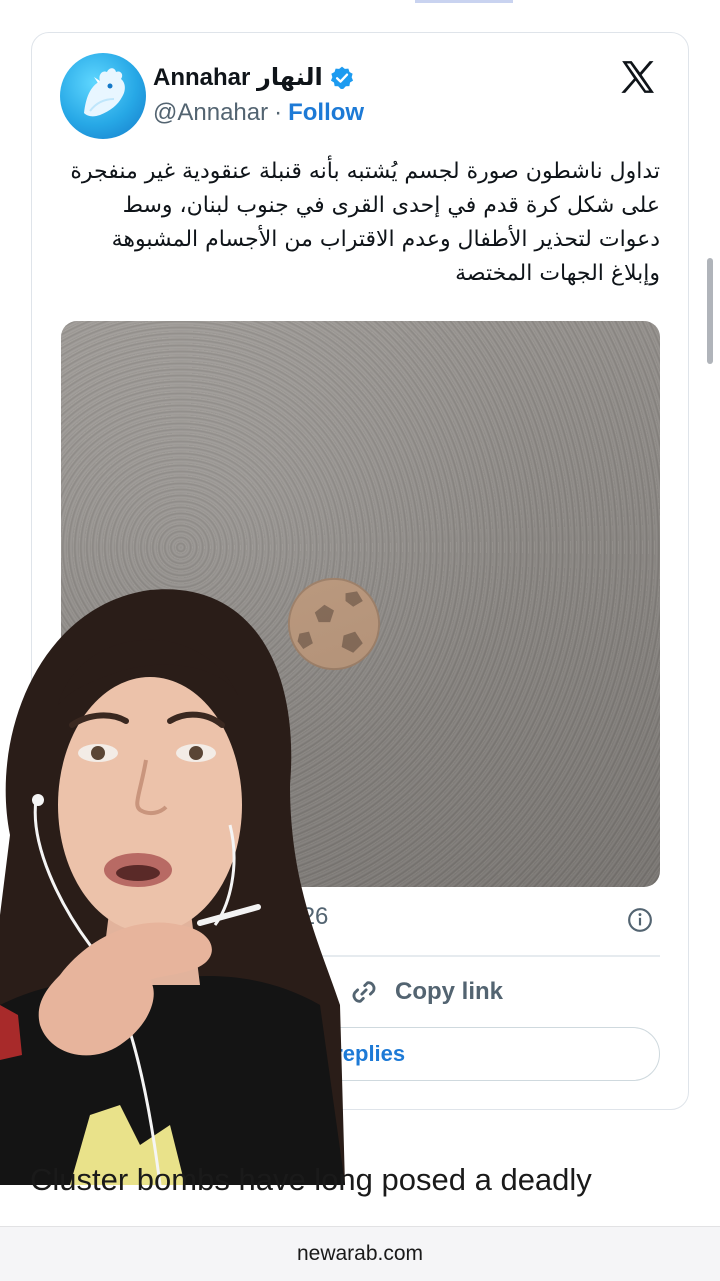 The width and height of the screenshot is (720, 1281). I want to click on display-name: Annahar النهار, so click(238, 77).